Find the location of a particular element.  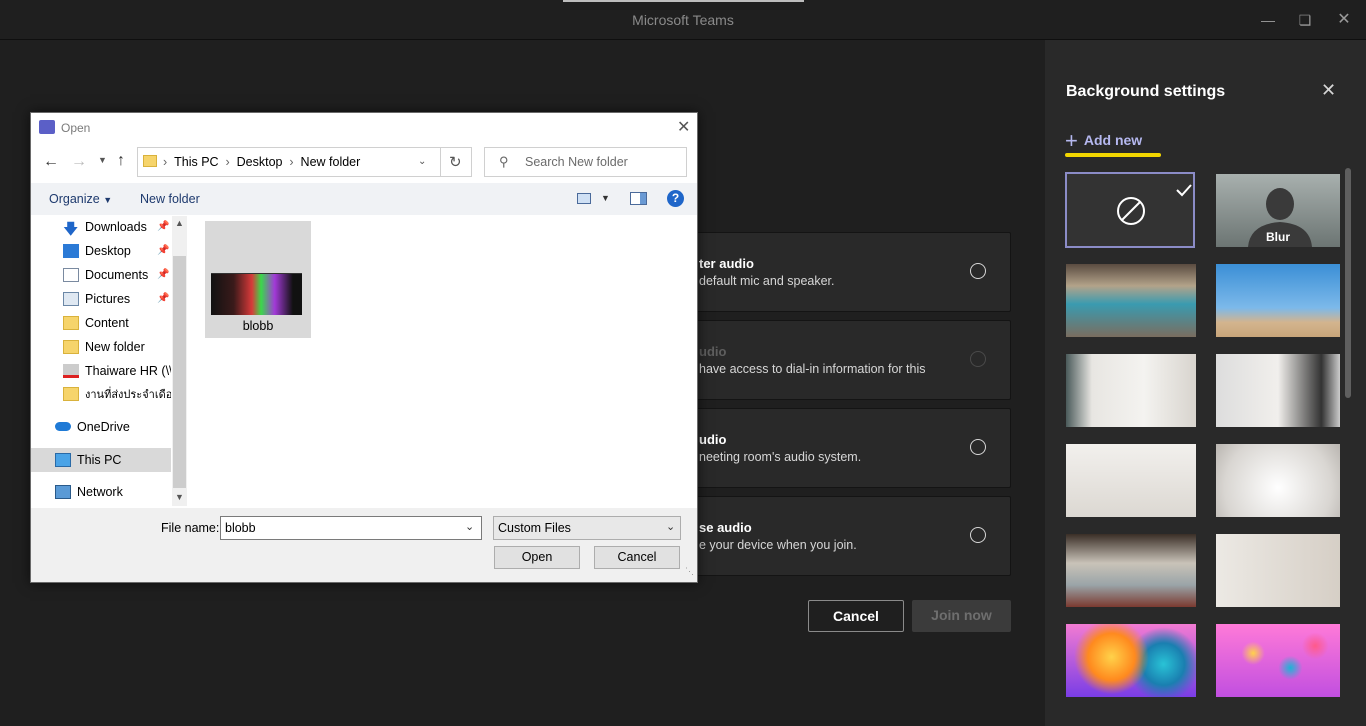

documents-icon is located at coordinates (71, 275).